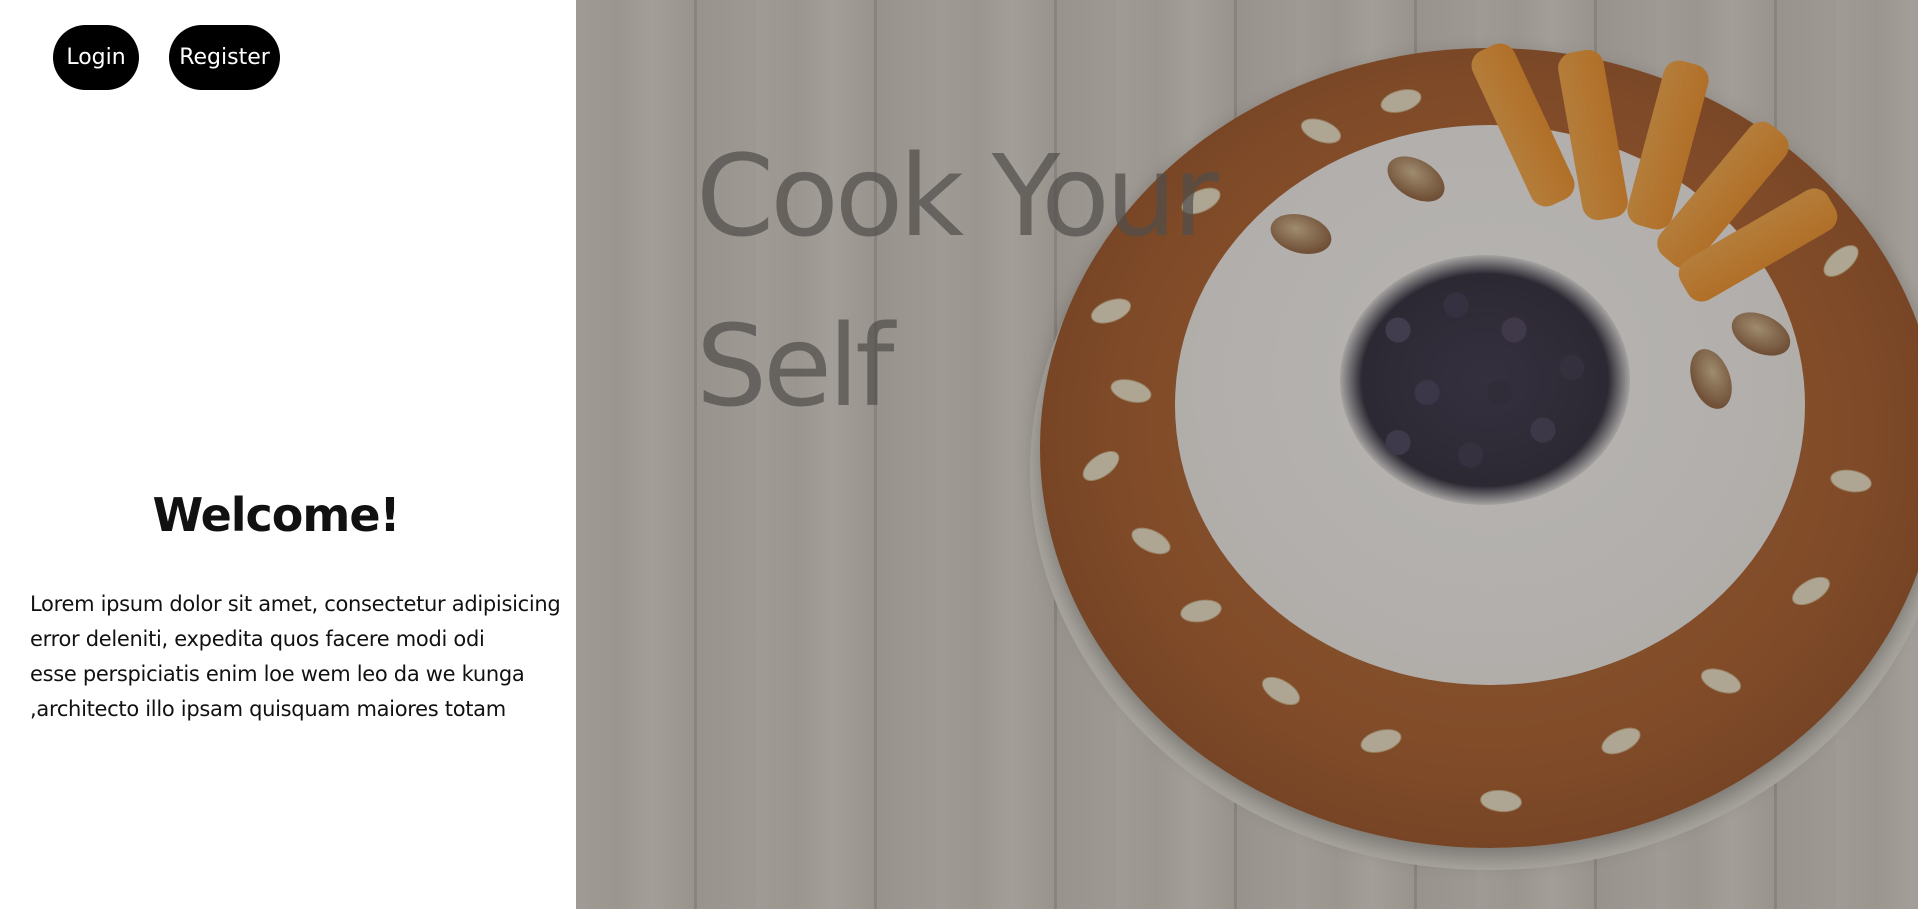  What do you see at coordinates (996, 282) in the screenshot?
I see `hero-title: Cook Your Self` at bounding box center [996, 282].